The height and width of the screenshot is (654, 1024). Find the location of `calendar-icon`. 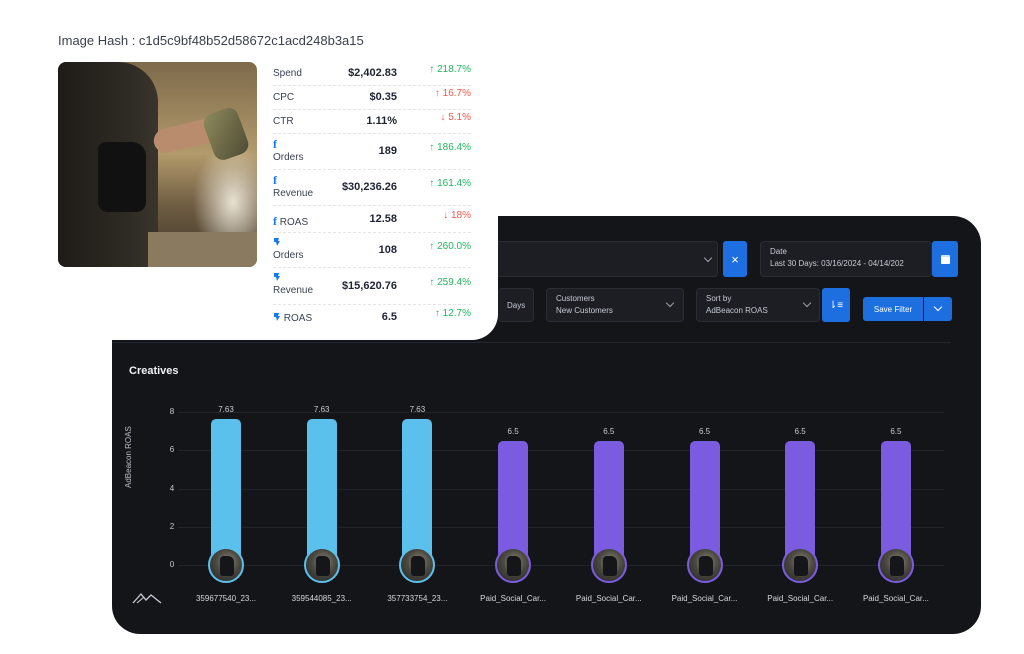

calendar-icon is located at coordinates (945, 259).